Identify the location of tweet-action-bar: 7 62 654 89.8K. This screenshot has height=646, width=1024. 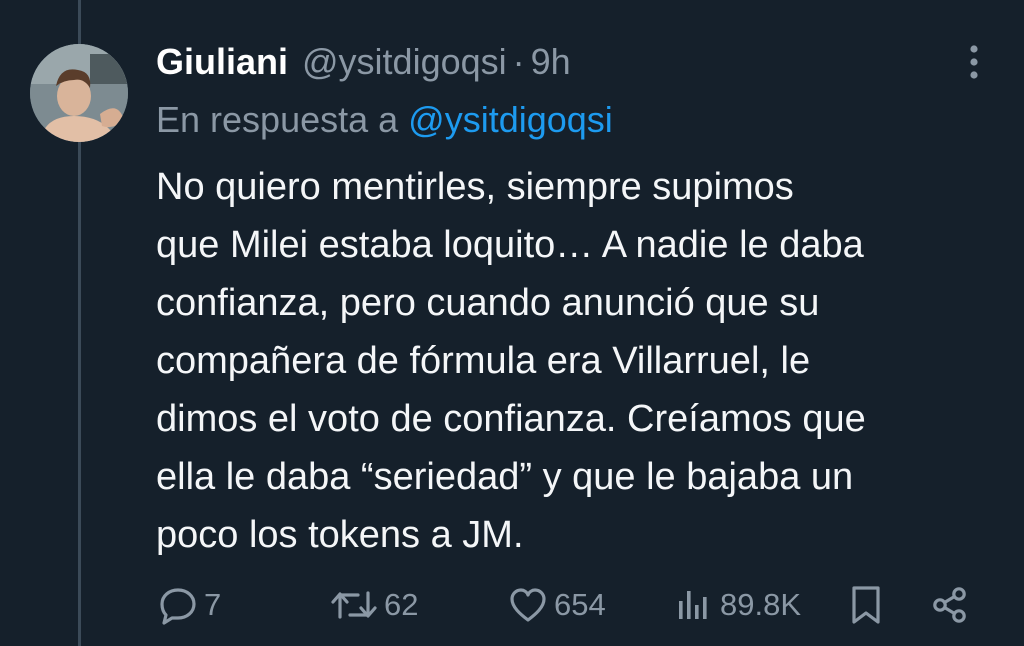
(512, 605).